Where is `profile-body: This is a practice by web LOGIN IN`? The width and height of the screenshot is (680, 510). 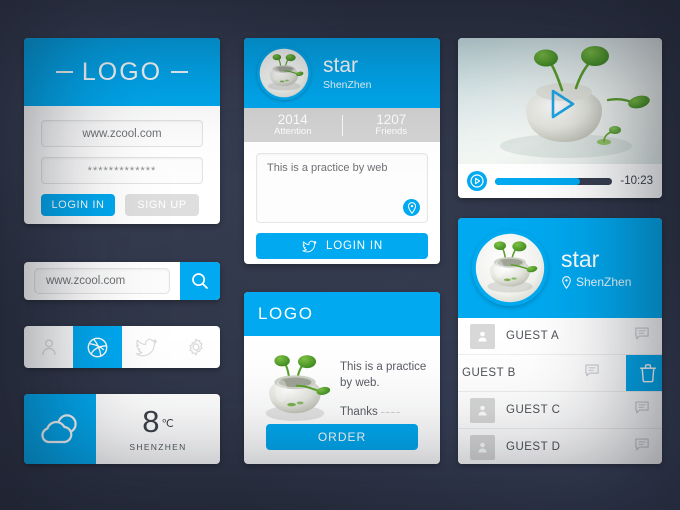
profile-body: This is a practice by web LOGIN IN is located at coordinates (342, 200).